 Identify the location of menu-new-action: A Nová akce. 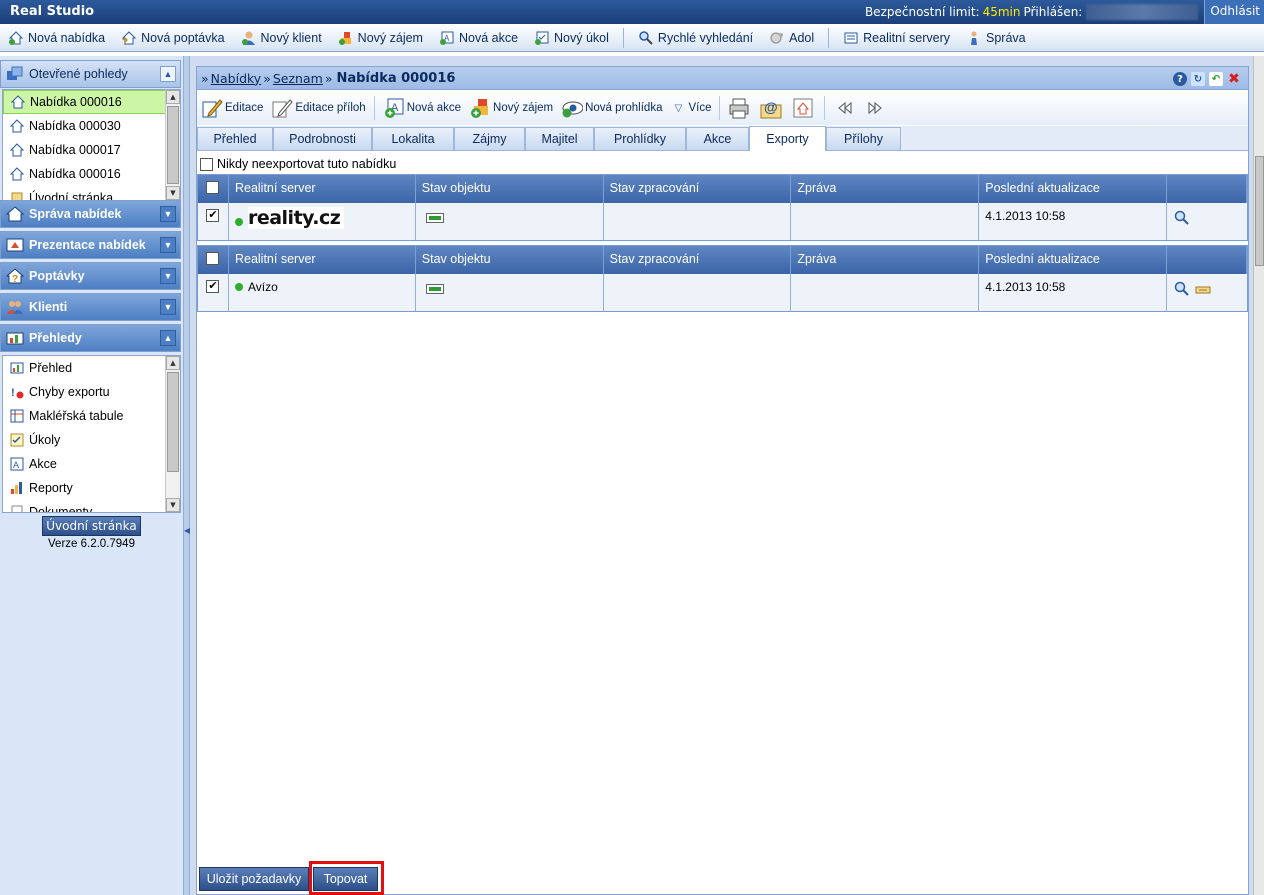
(478, 38).